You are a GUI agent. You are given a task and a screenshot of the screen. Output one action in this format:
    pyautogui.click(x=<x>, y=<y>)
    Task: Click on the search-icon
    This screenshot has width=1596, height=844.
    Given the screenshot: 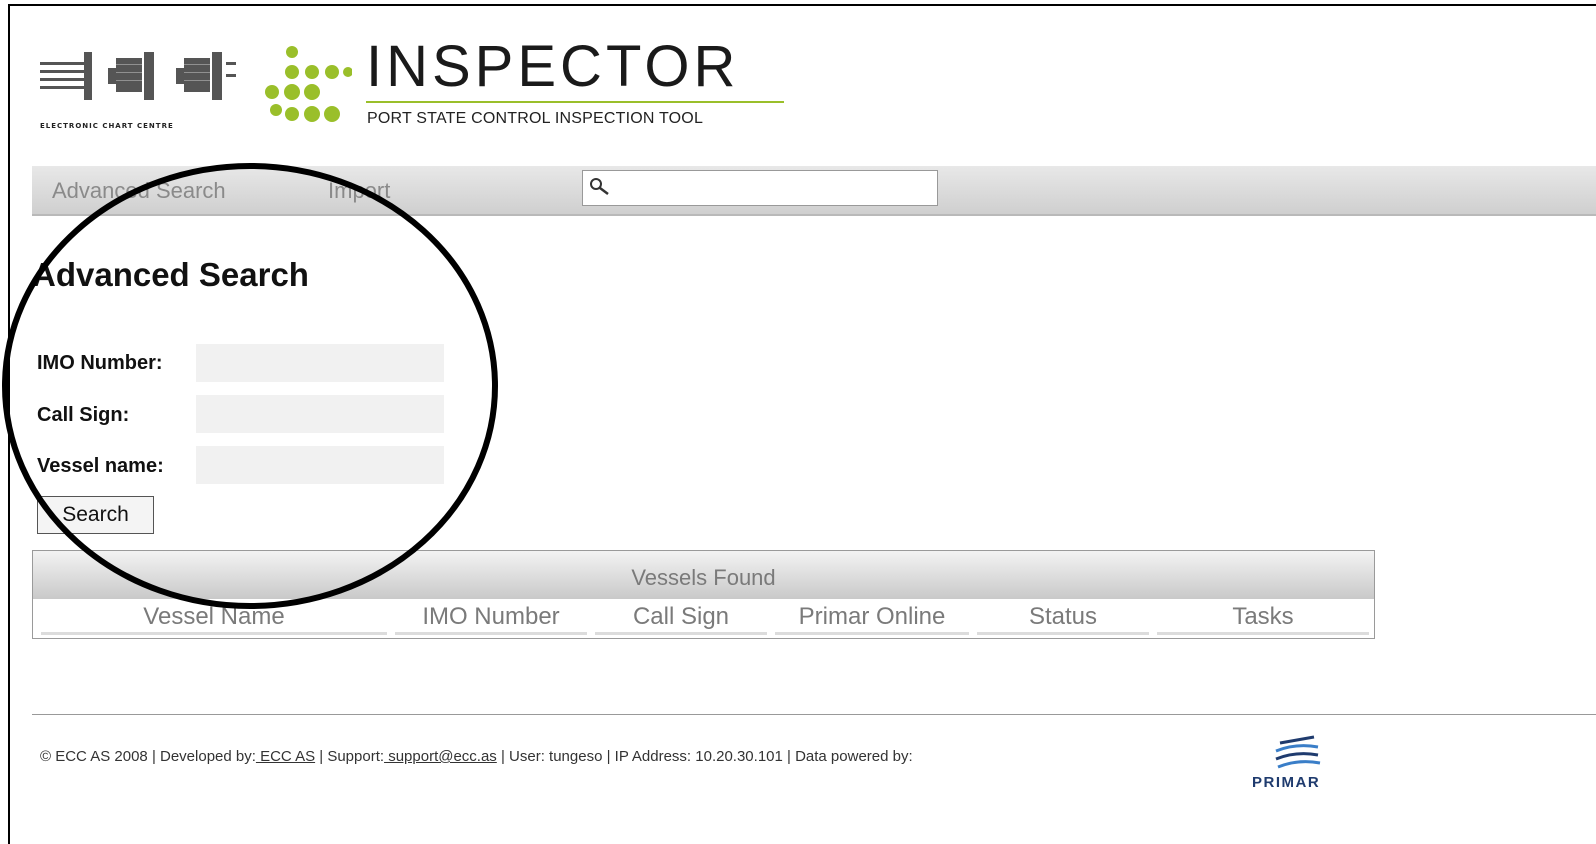 What is the action you would take?
    pyautogui.click(x=599, y=186)
    